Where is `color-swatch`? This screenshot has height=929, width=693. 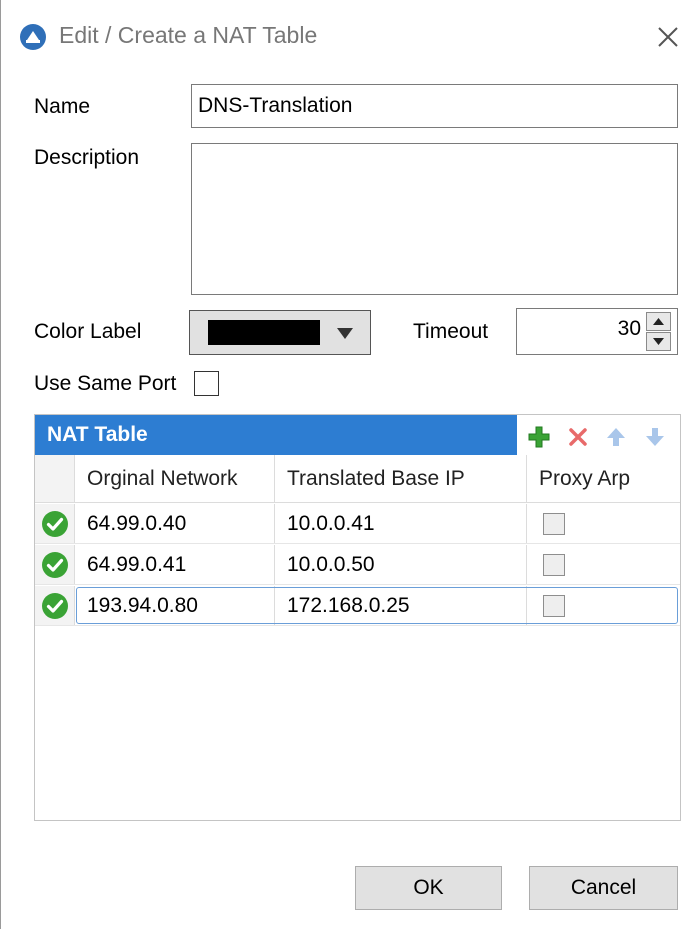
color-swatch is located at coordinates (264, 332).